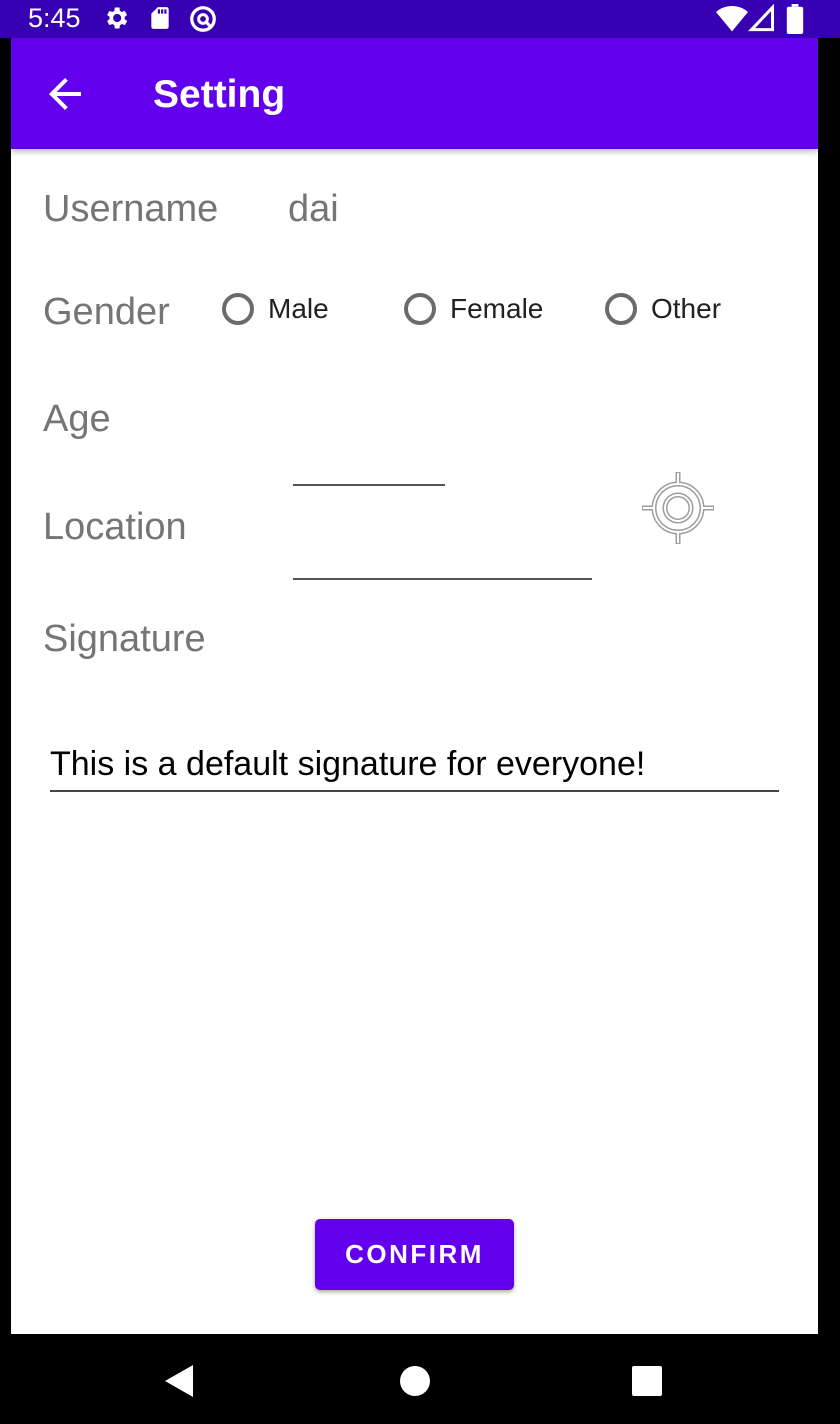 This screenshot has height=1424, width=840. What do you see at coordinates (442, 556) in the screenshot?
I see `location-input` at bounding box center [442, 556].